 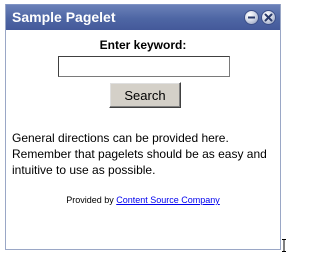 I want to click on content-source-link: Content Source Company, so click(x=168, y=200).